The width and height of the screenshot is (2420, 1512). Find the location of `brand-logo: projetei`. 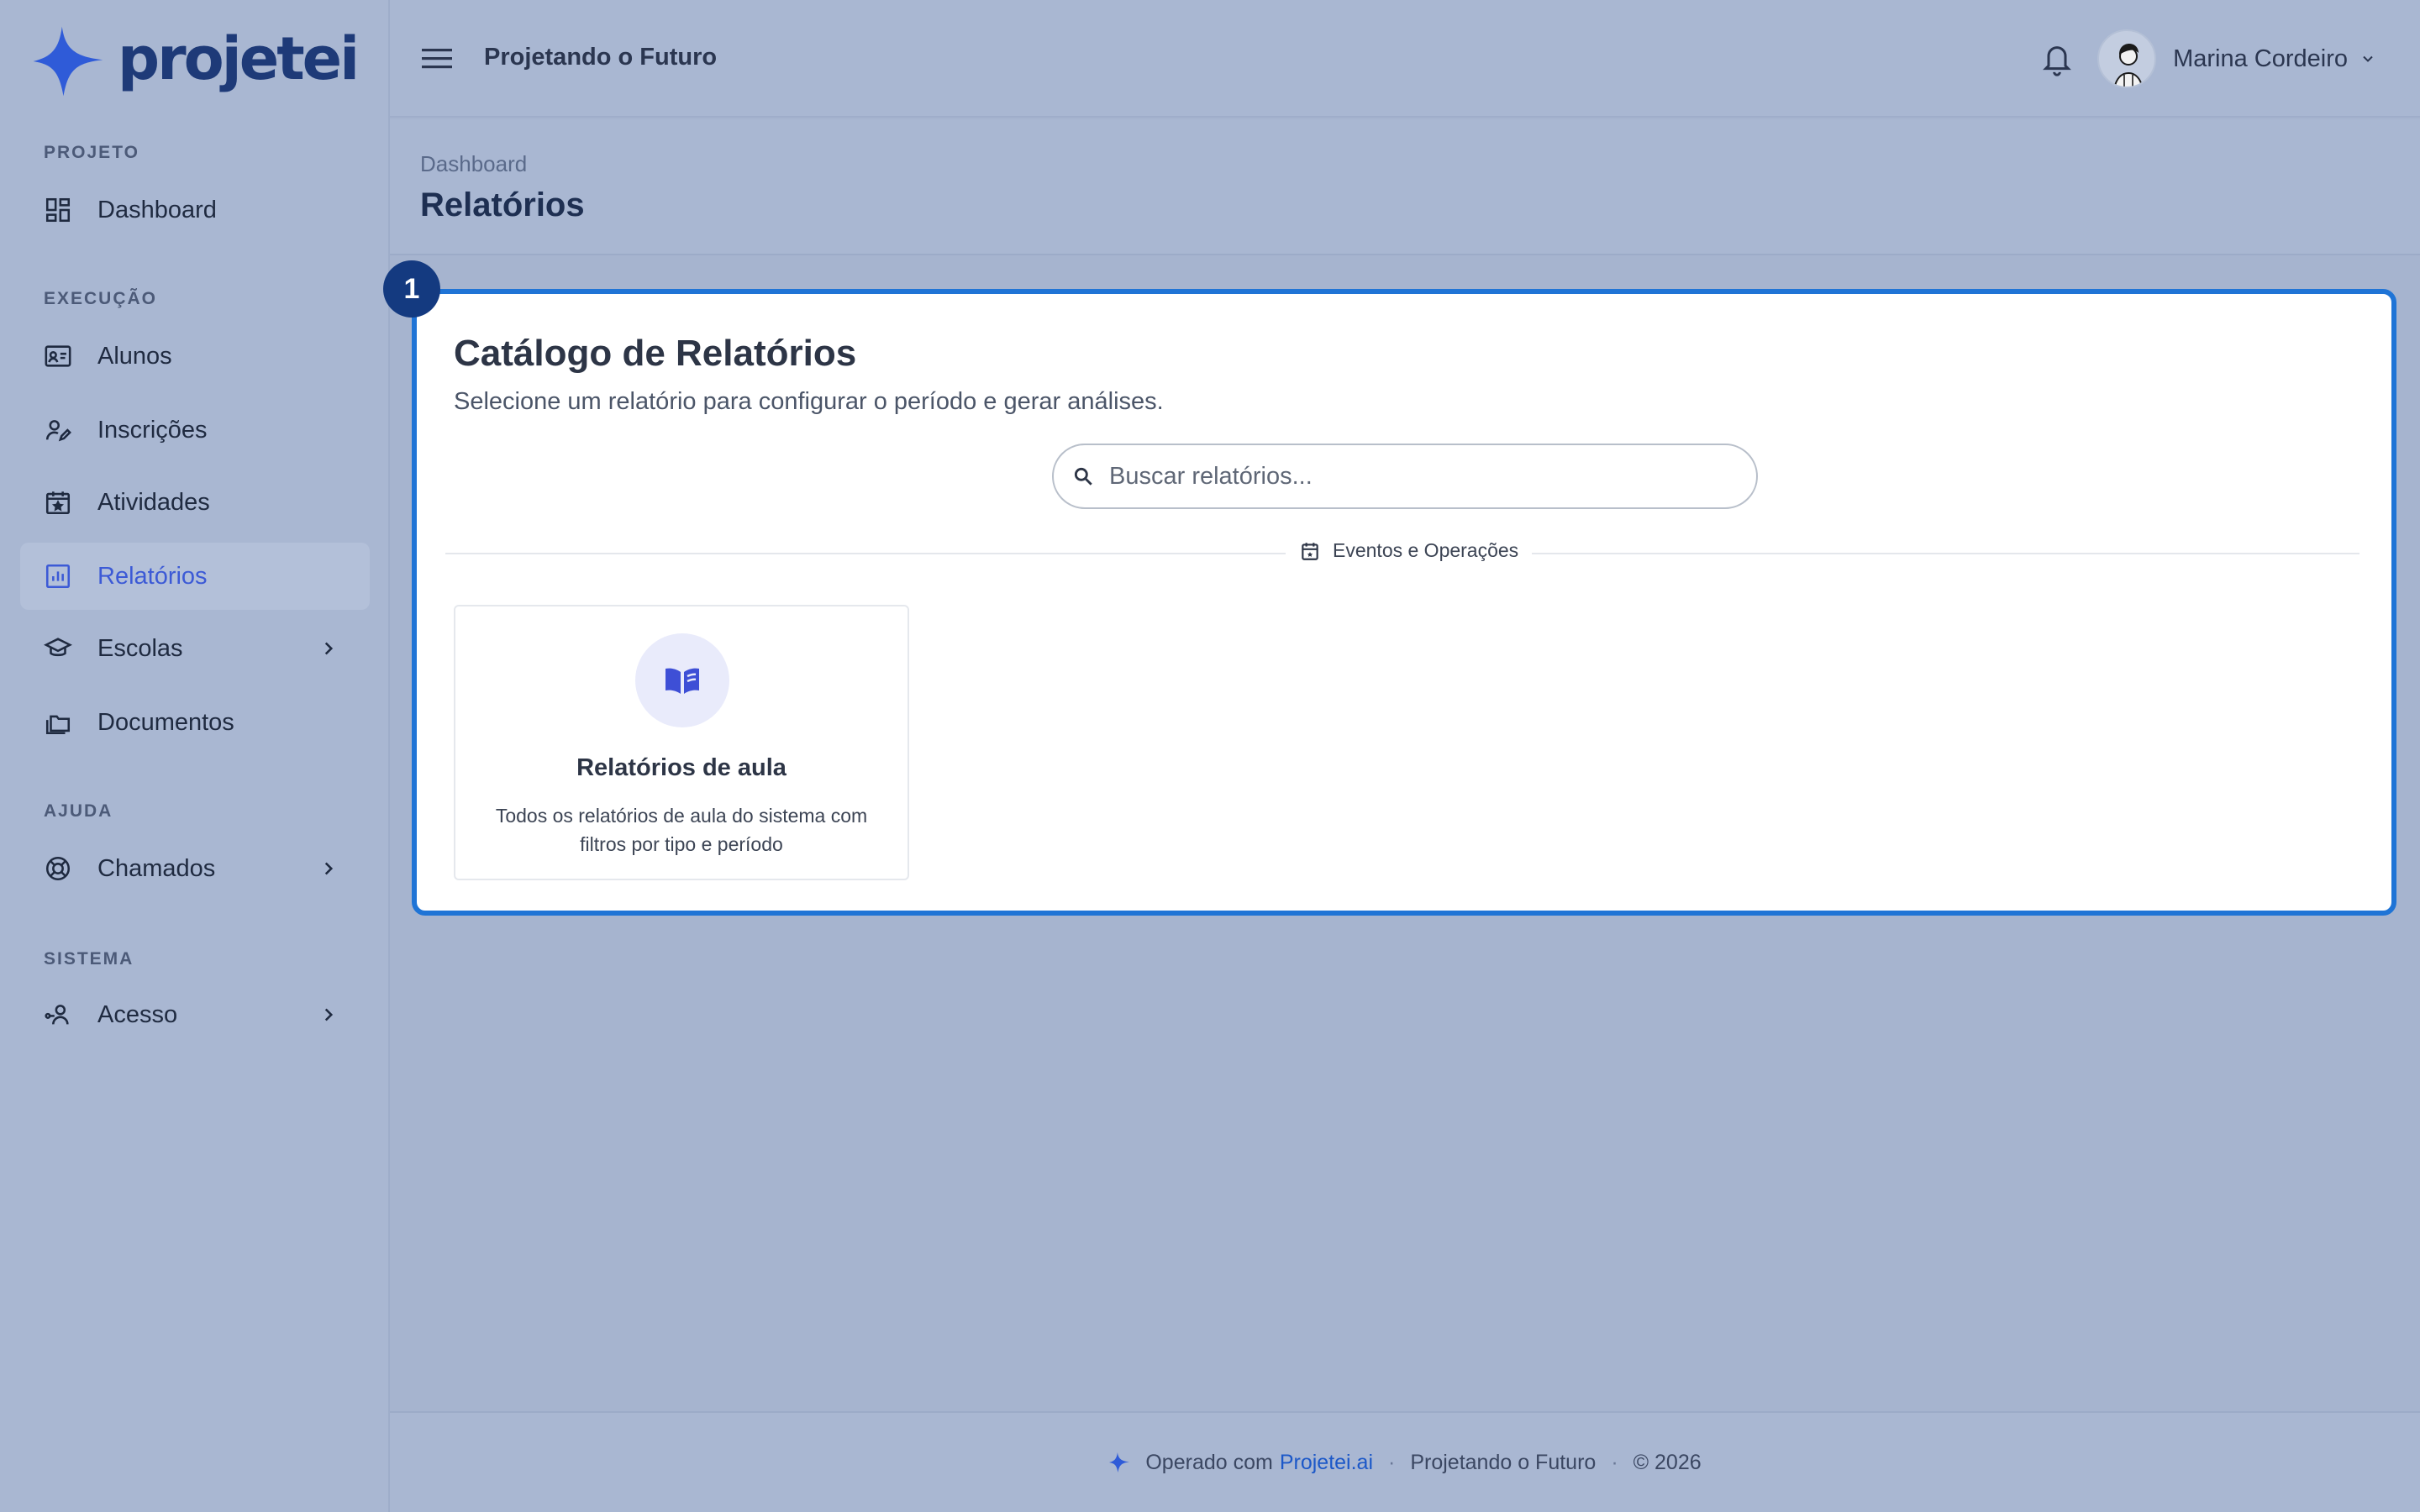

brand-logo: projetei is located at coordinates (195, 61).